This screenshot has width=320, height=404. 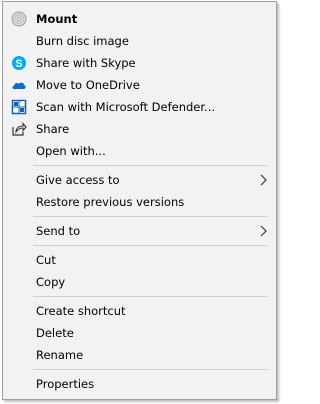 What do you see at coordinates (82, 41) in the screenshot?
I see `menu-item-label: Burn disc image` at bounding box center [82, 41].